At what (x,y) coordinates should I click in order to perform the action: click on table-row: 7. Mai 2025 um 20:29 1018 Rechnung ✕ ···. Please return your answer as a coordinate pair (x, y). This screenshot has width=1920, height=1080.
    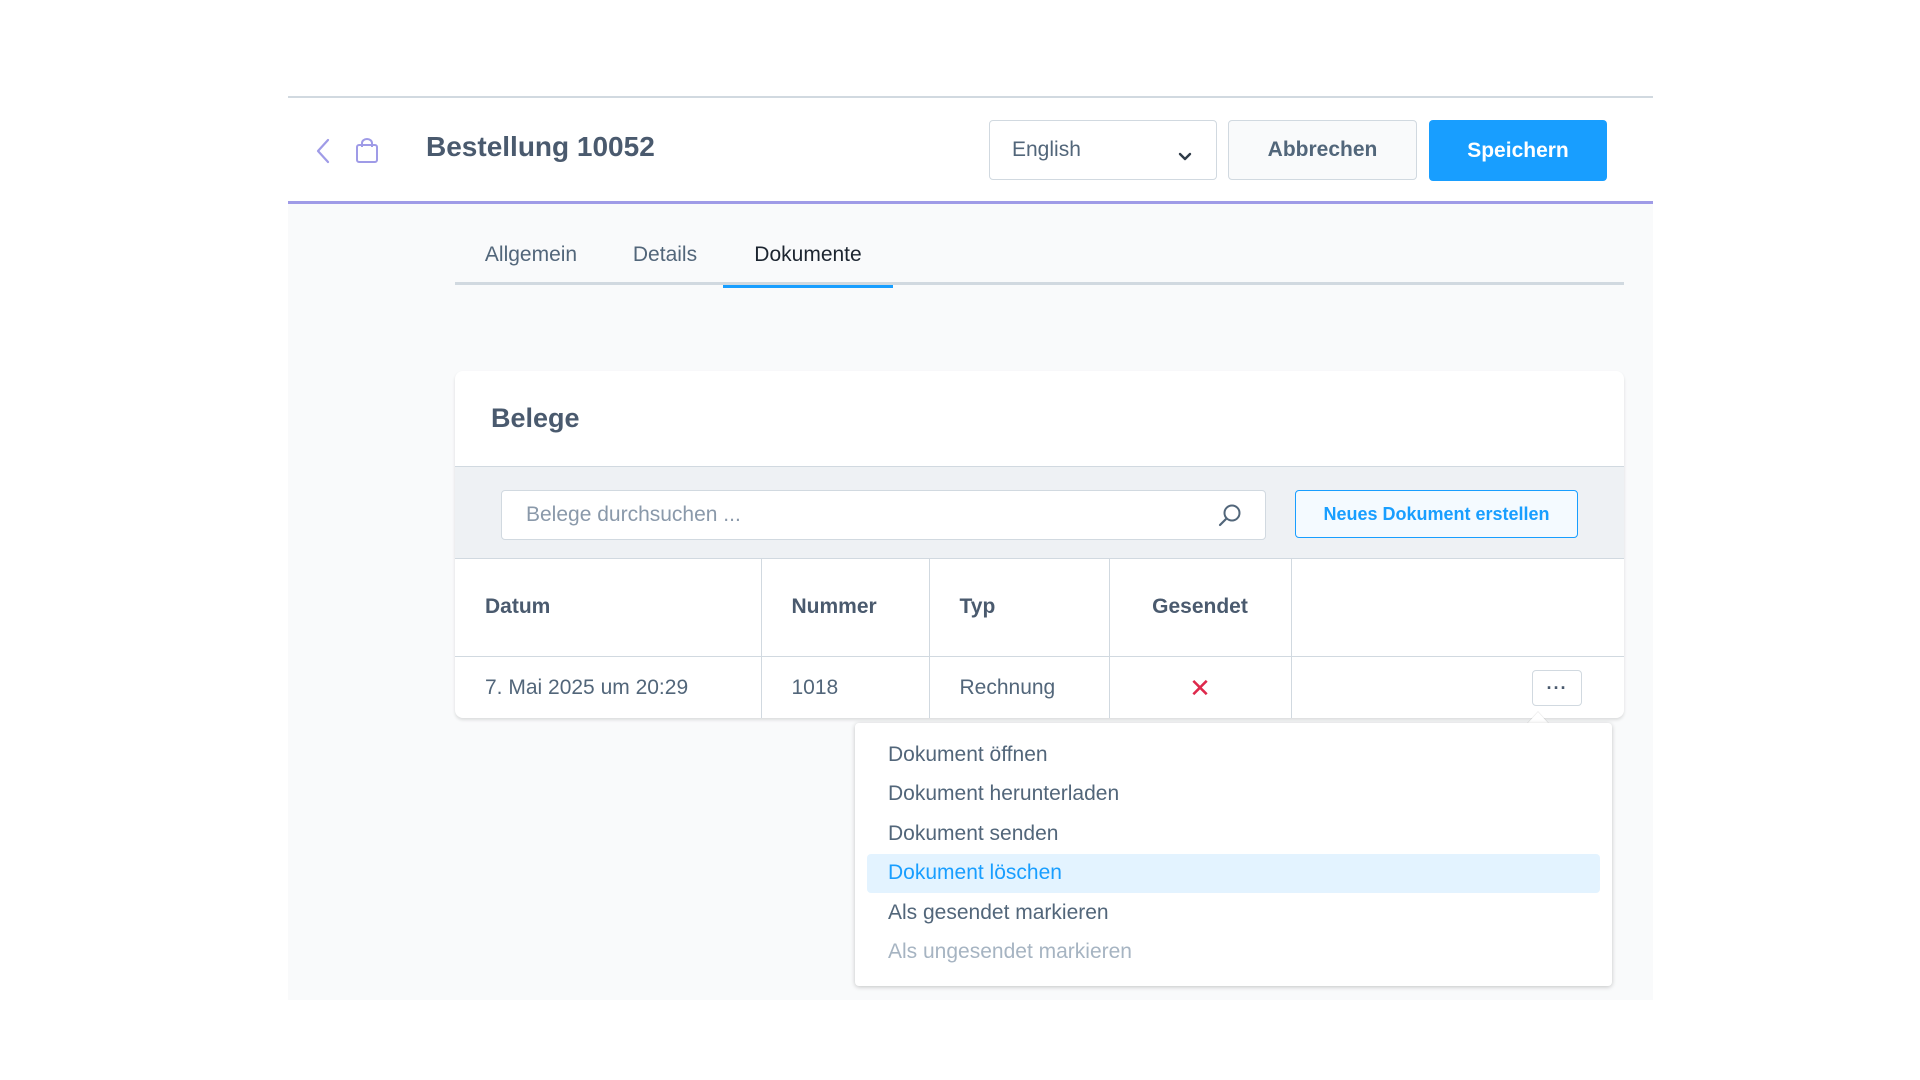
    Looking at the image, I should click on (1039, 687).